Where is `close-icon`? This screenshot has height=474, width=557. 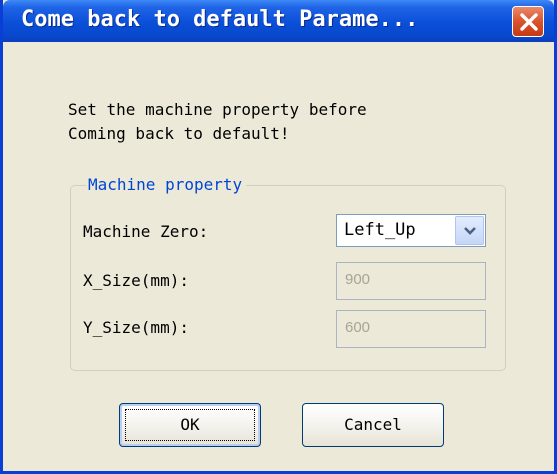
close-icon is located at coordinates (529, 22).